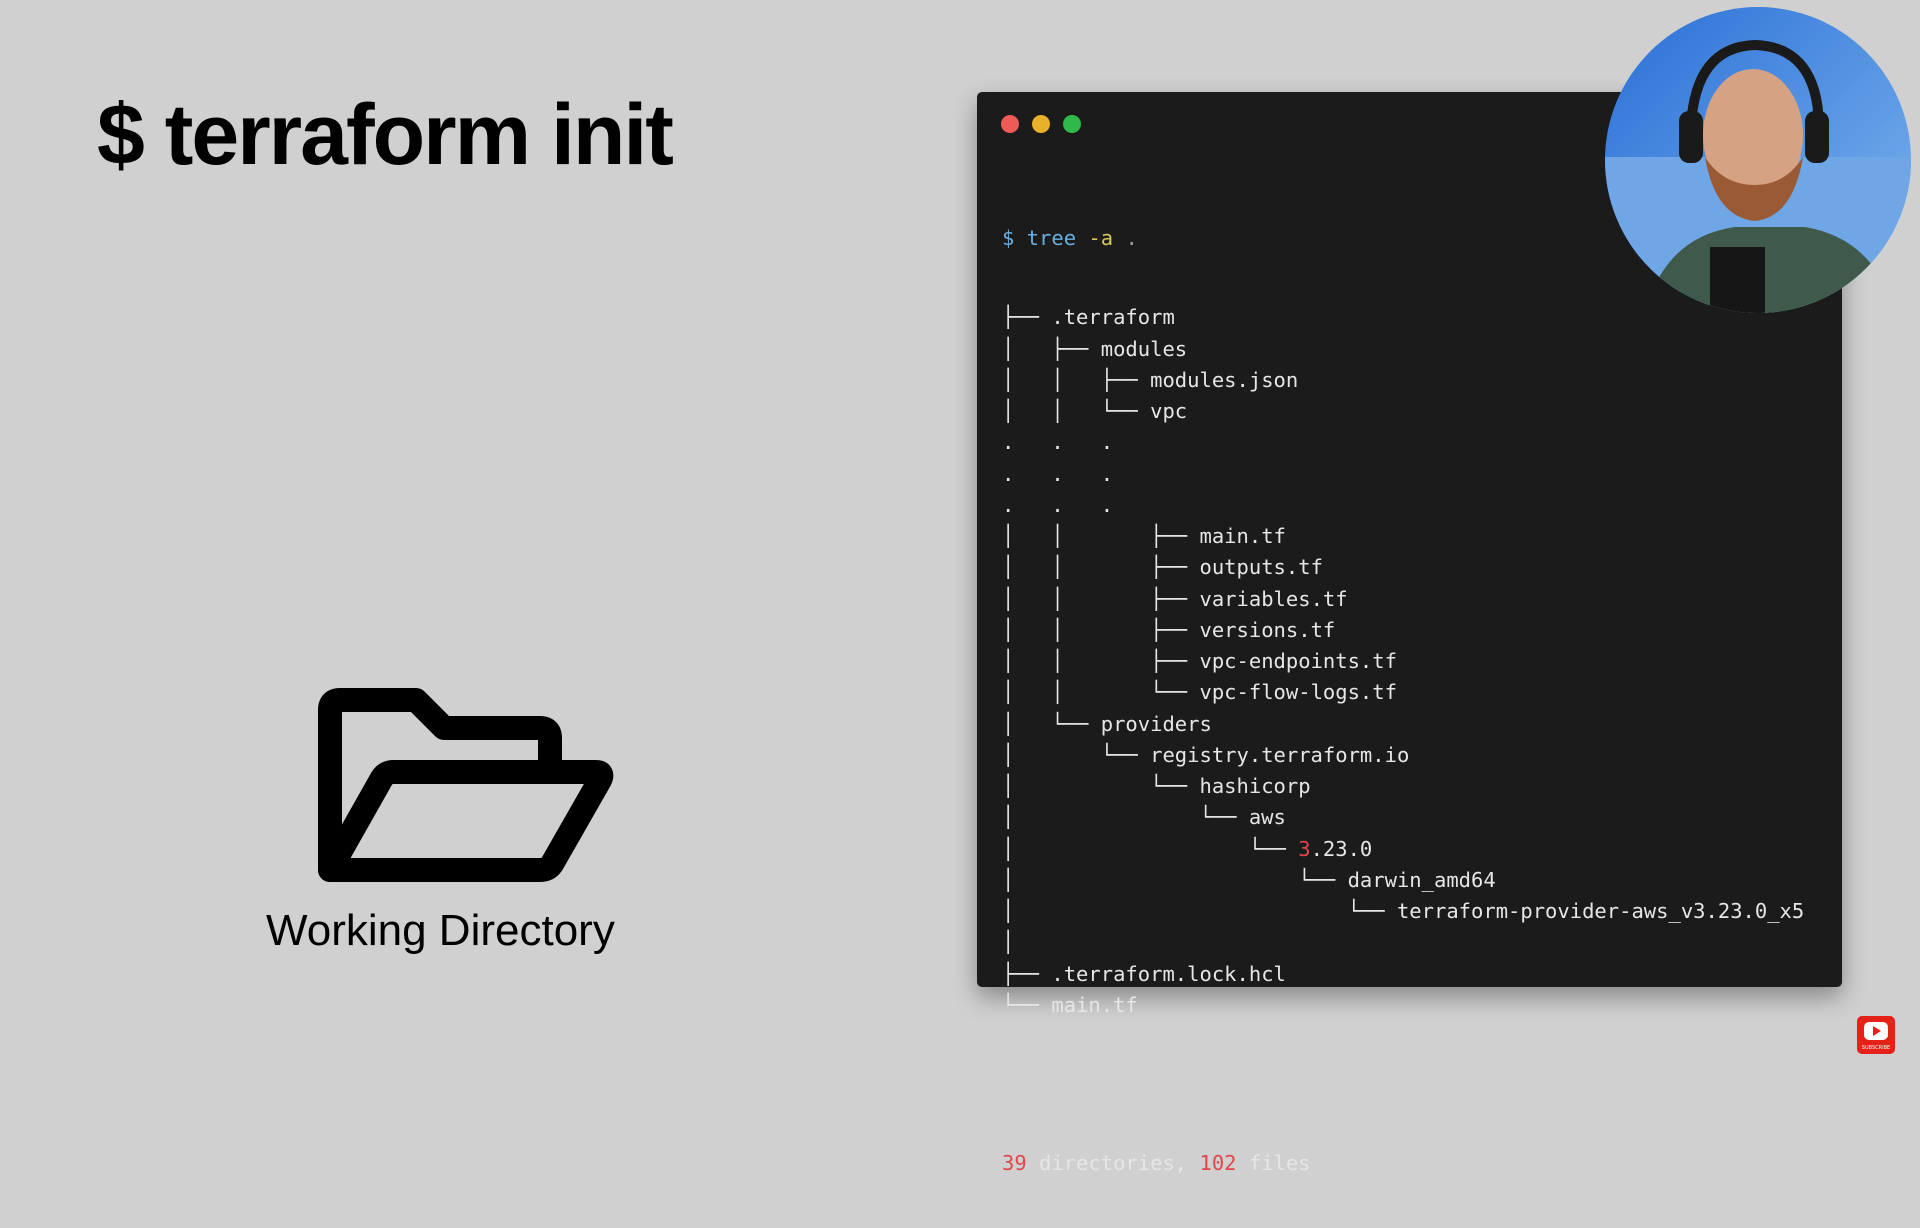  Describe the element at coordinates (1255, 786) in the screenshot. I see `tree-name: hashicorp` at that location.